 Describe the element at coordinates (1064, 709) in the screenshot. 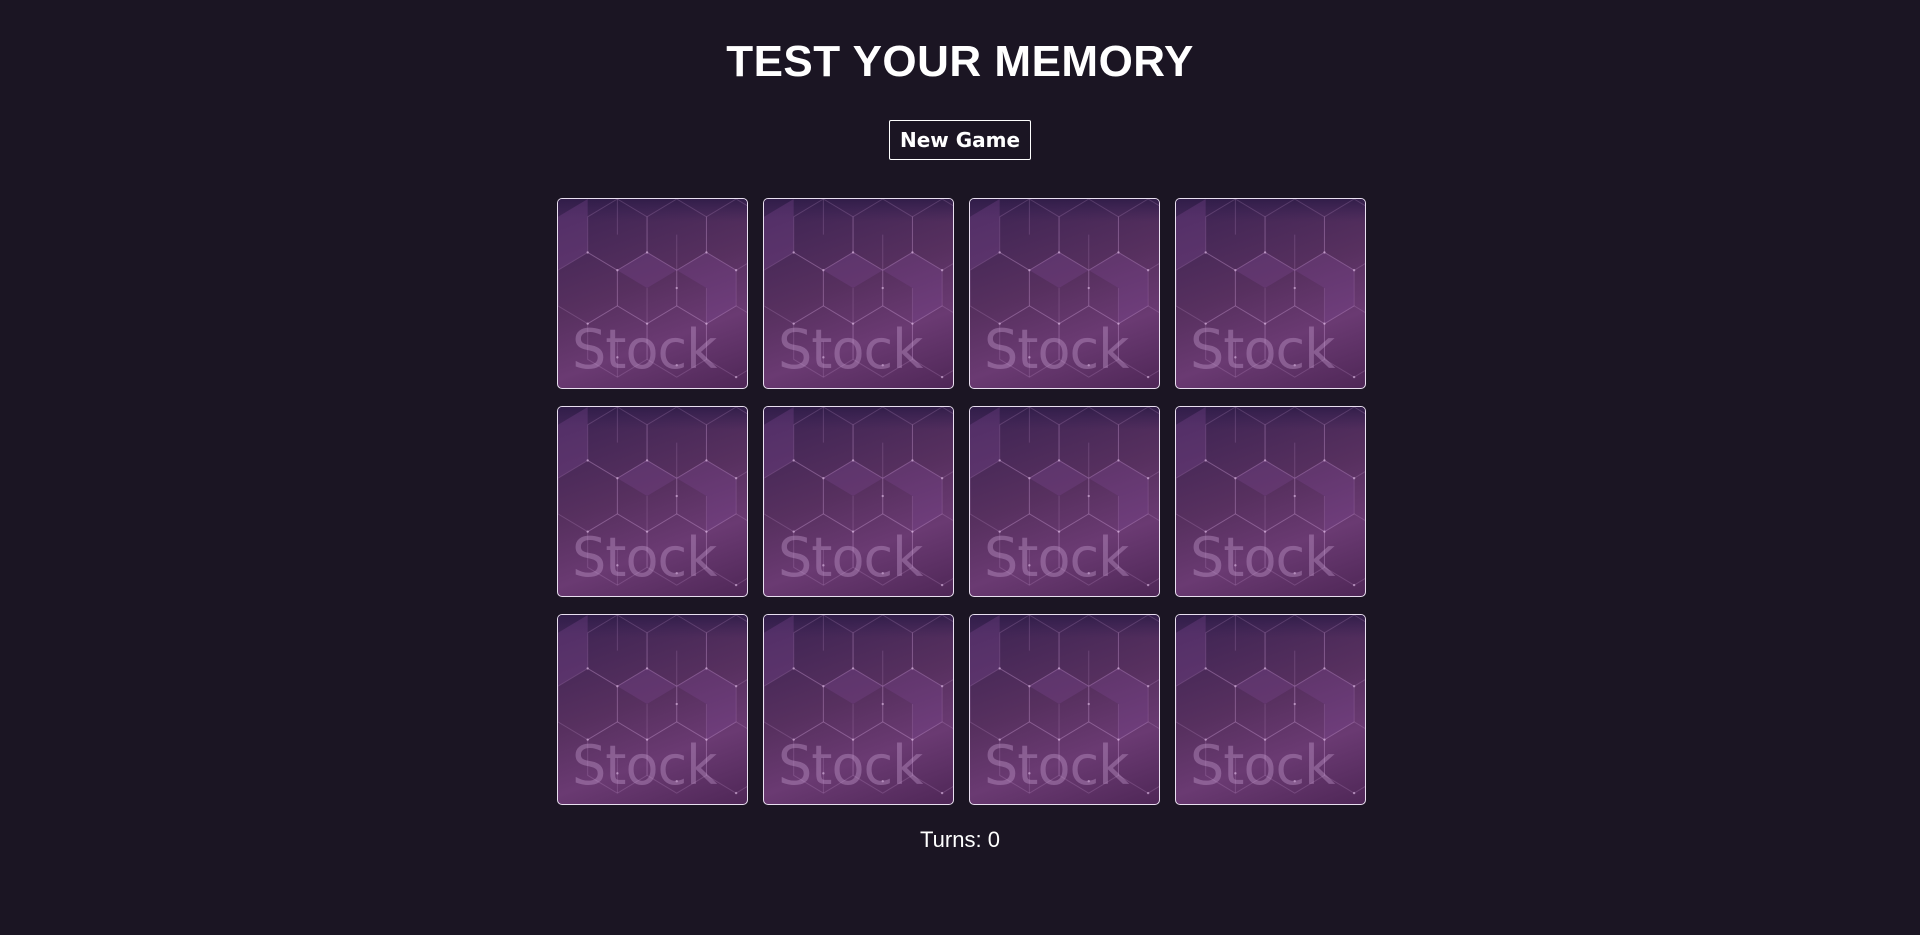

I see `memory-card-11: Stock` at that location.